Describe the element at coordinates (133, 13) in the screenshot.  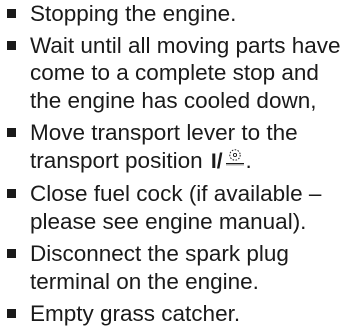
I see `step-text-line: Stopping the engine.` at that location.